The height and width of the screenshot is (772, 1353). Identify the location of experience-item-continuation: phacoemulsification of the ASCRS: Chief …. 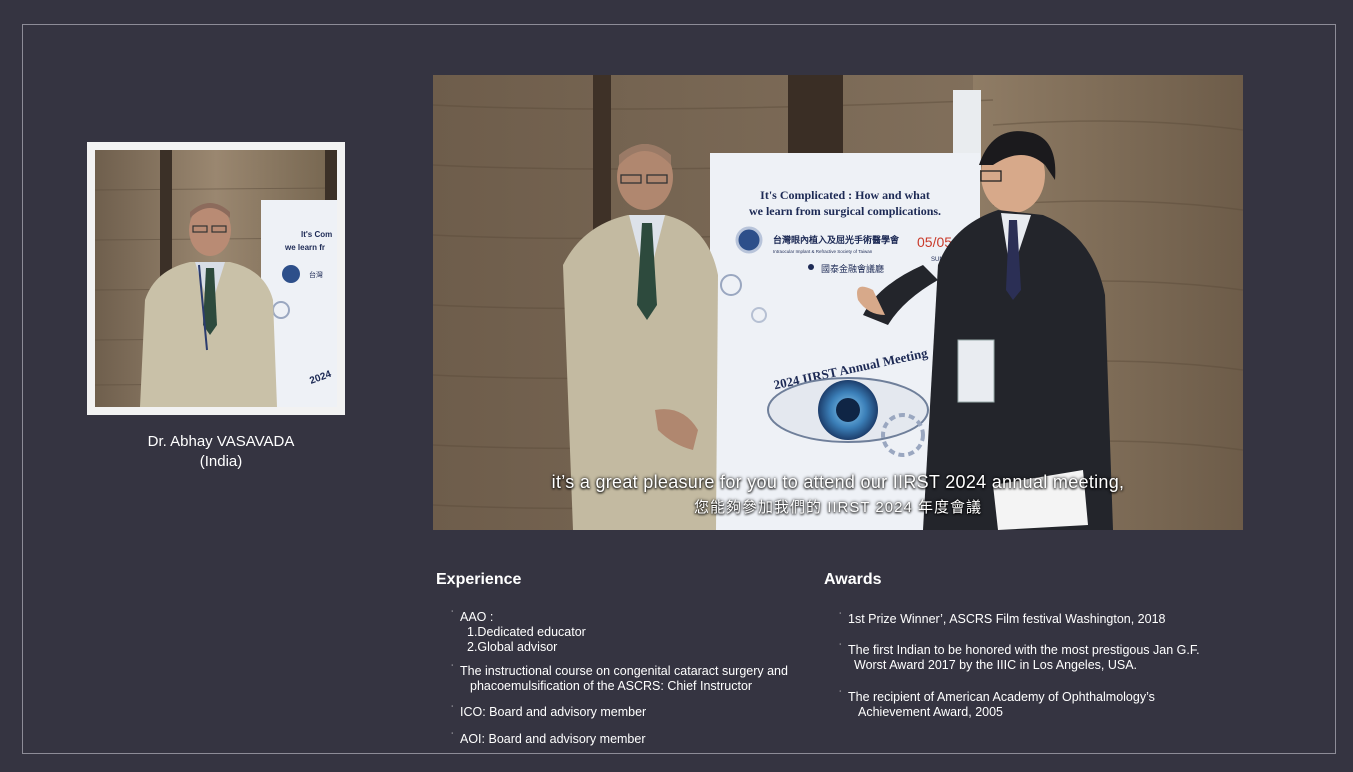
(611, 686).